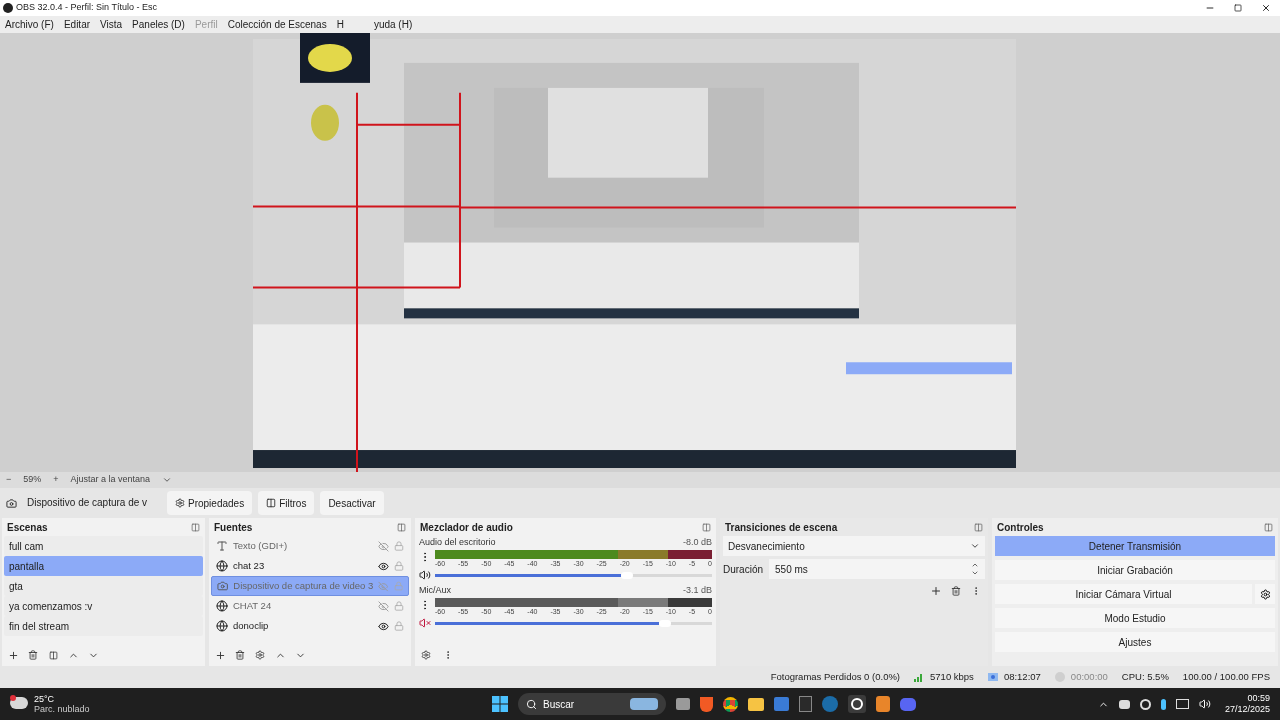 Image resolution: width=1280 pixels, height=720 pixels. Describe the element at coordinates (352, 503) in the screenshot. I see `source-toolbar-button: Desactivar` at that location.